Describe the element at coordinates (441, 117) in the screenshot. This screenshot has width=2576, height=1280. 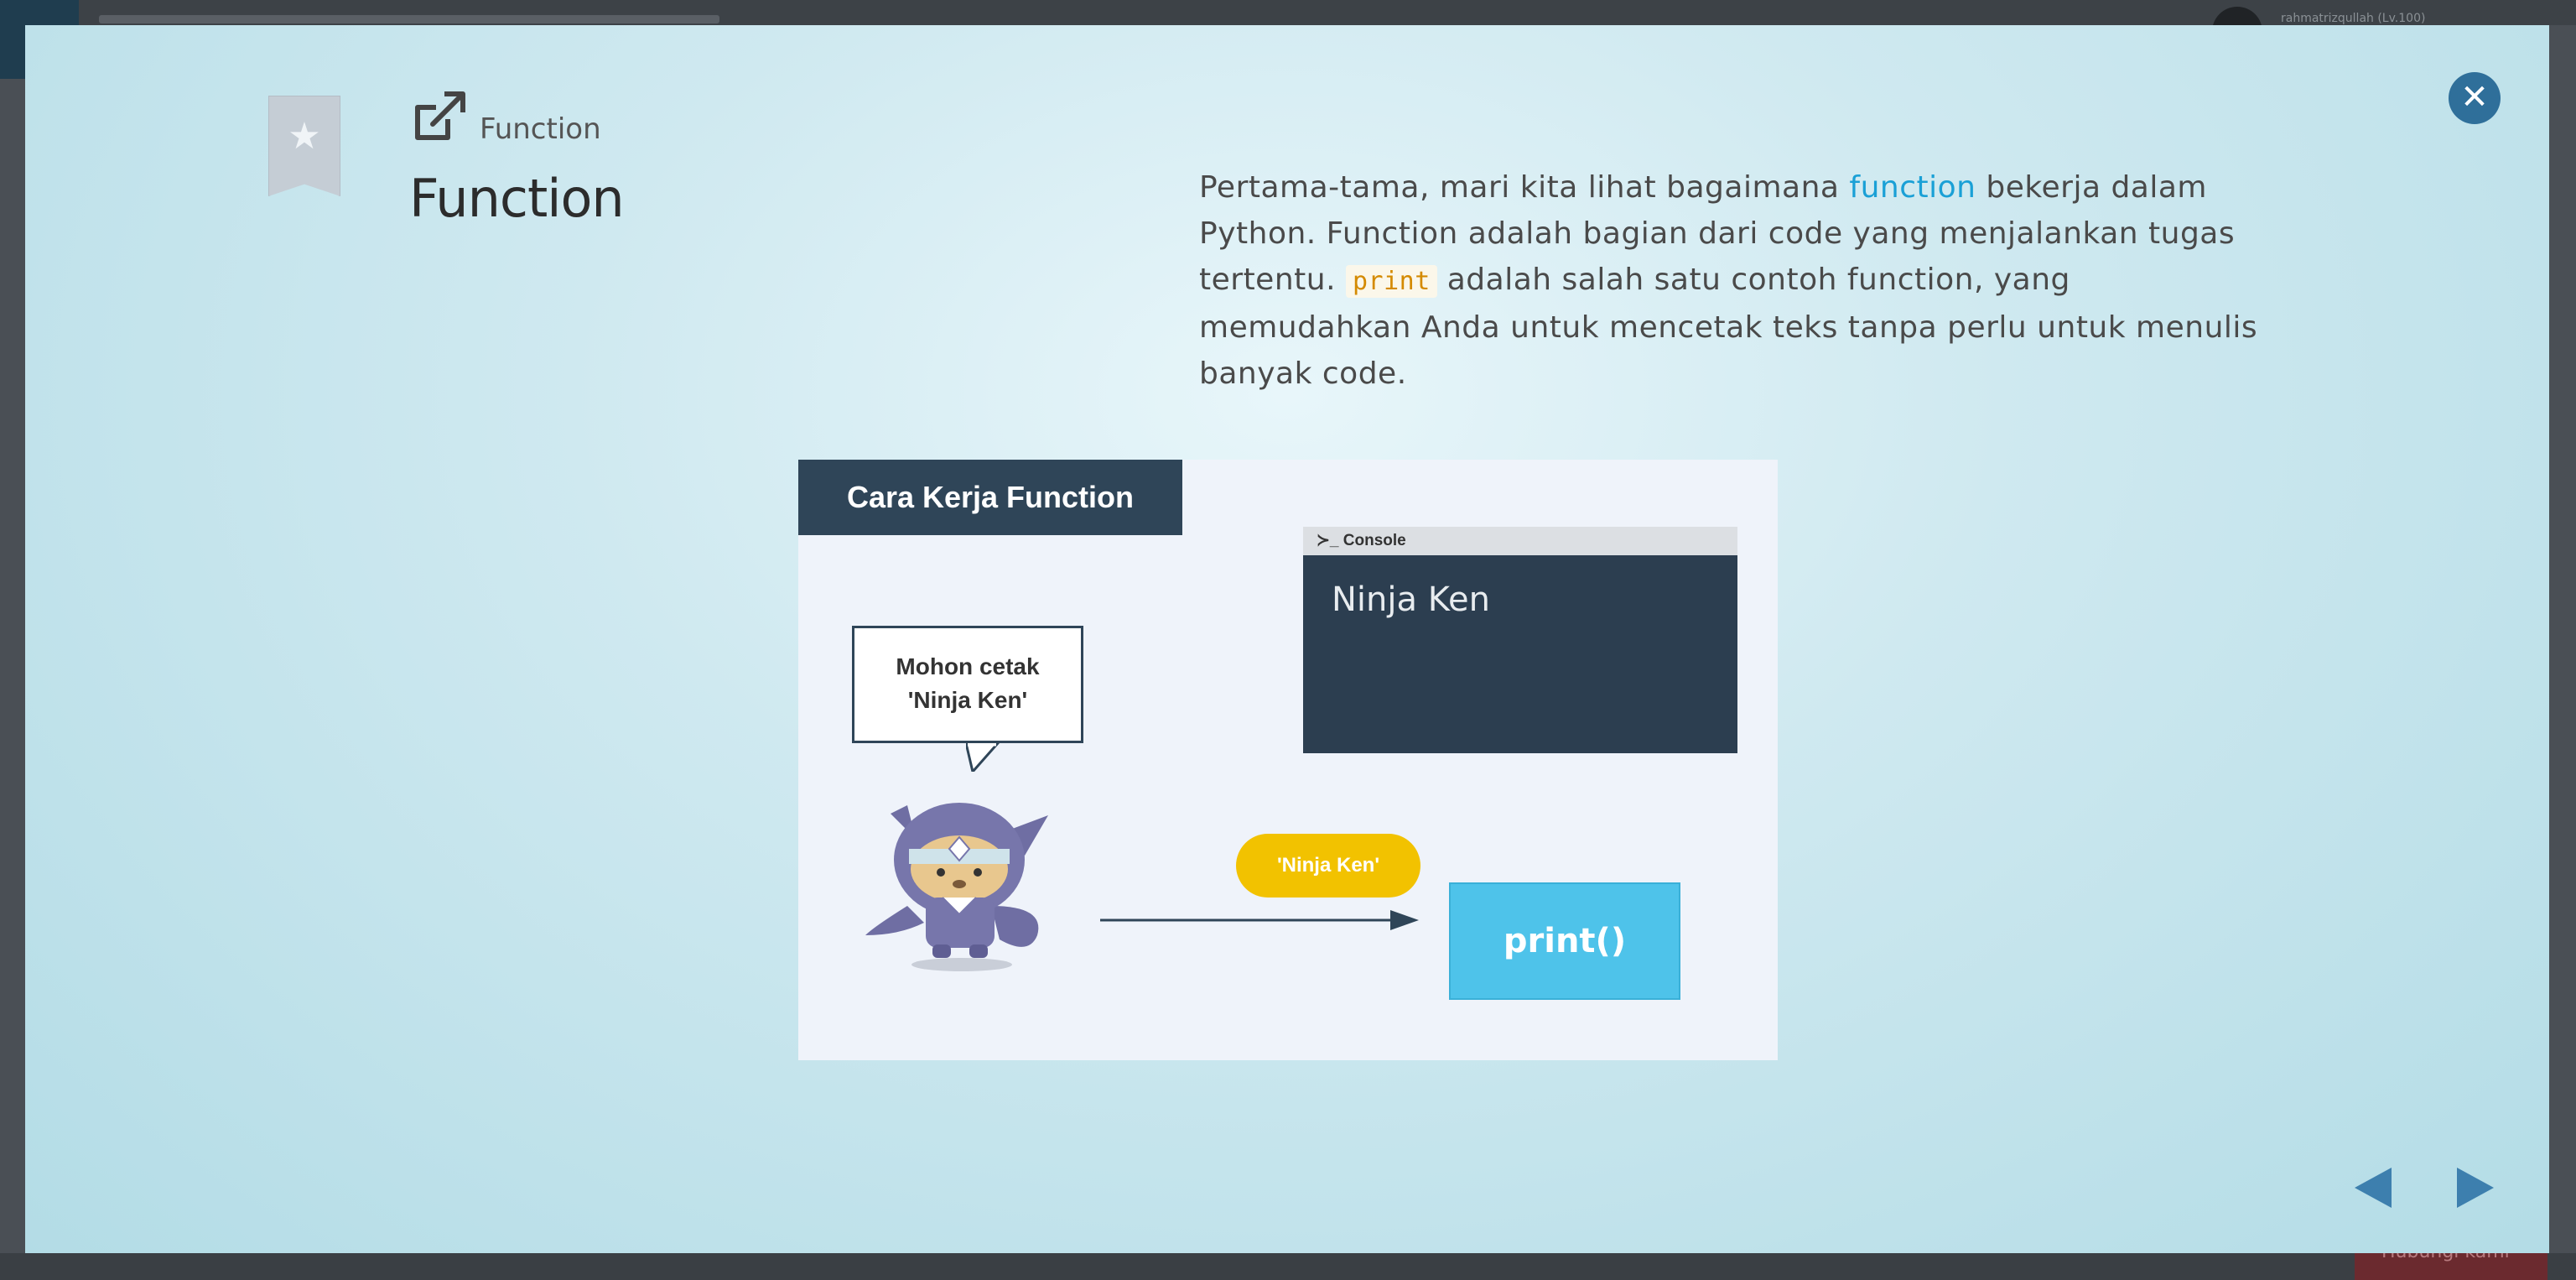
I see `external-link-icon` at that location.